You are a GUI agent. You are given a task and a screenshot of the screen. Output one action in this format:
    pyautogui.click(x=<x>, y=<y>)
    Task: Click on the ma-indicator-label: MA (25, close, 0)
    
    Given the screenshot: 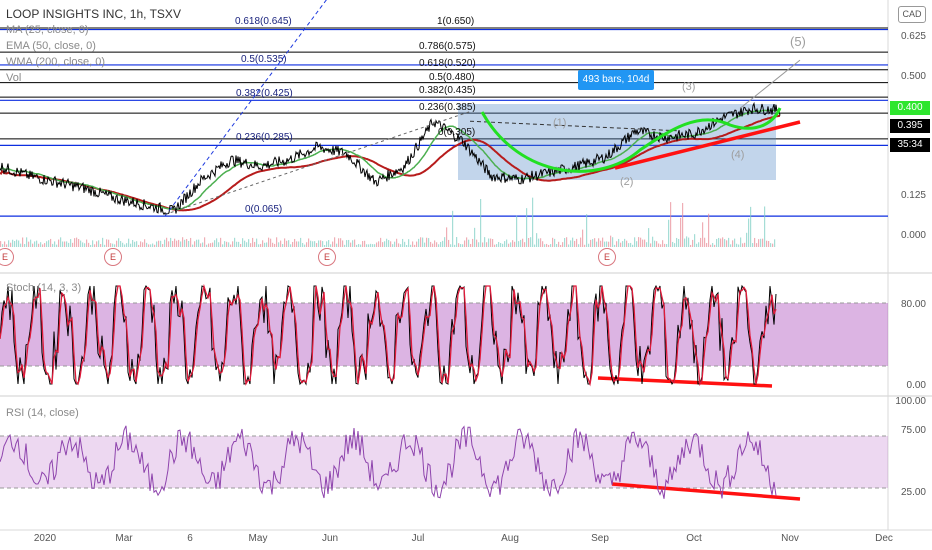 What is the action you would take?
    pyautogui.click(x=47, y=30)
    